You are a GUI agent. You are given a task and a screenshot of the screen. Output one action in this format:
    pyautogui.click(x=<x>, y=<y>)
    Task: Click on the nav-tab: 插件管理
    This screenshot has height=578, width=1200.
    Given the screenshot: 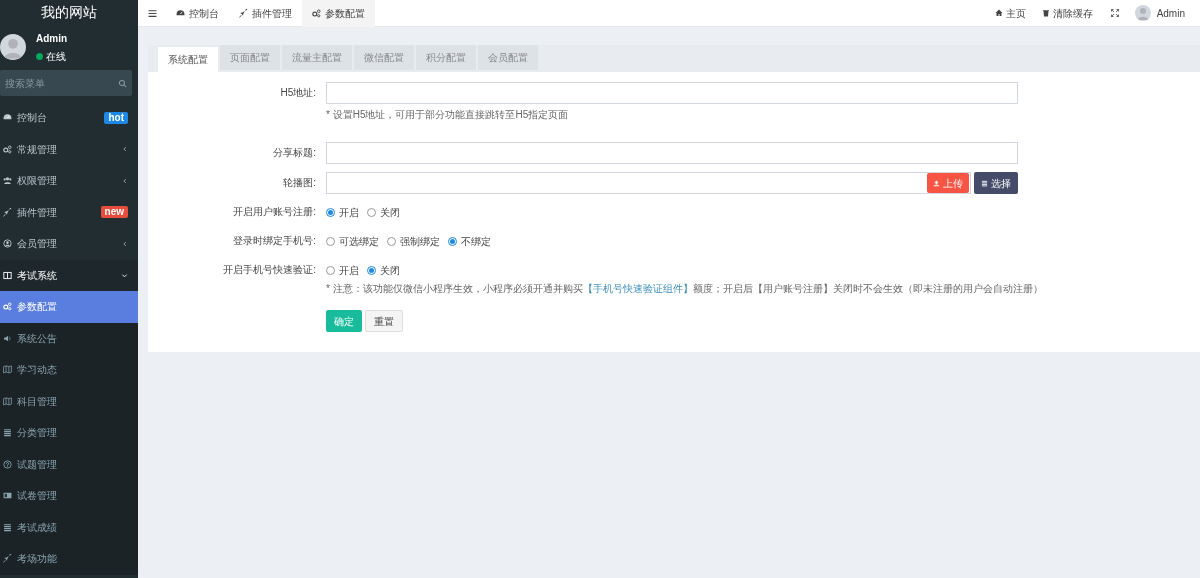 What is the action you would take?
    pyautogui.click(x=265, y=13)
    